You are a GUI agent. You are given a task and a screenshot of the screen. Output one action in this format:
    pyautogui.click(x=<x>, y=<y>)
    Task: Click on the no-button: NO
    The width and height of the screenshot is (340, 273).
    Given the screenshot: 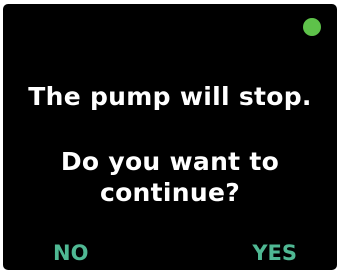 What is the action you would take?
    pyautogui.click(x=70, y=253)
    